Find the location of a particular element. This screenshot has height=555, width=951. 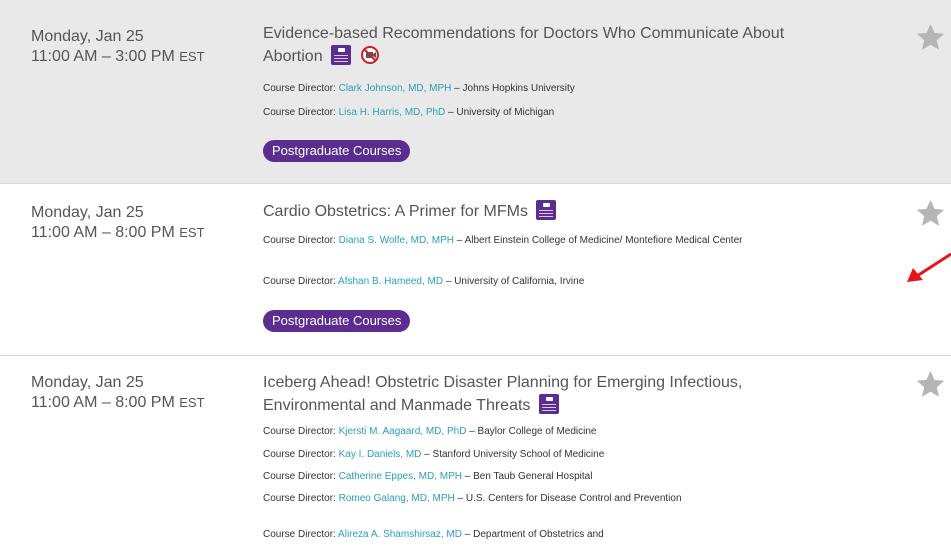

session-time: 11:00 AM – 3:00 PM EST is located at coordinates (118, 57).